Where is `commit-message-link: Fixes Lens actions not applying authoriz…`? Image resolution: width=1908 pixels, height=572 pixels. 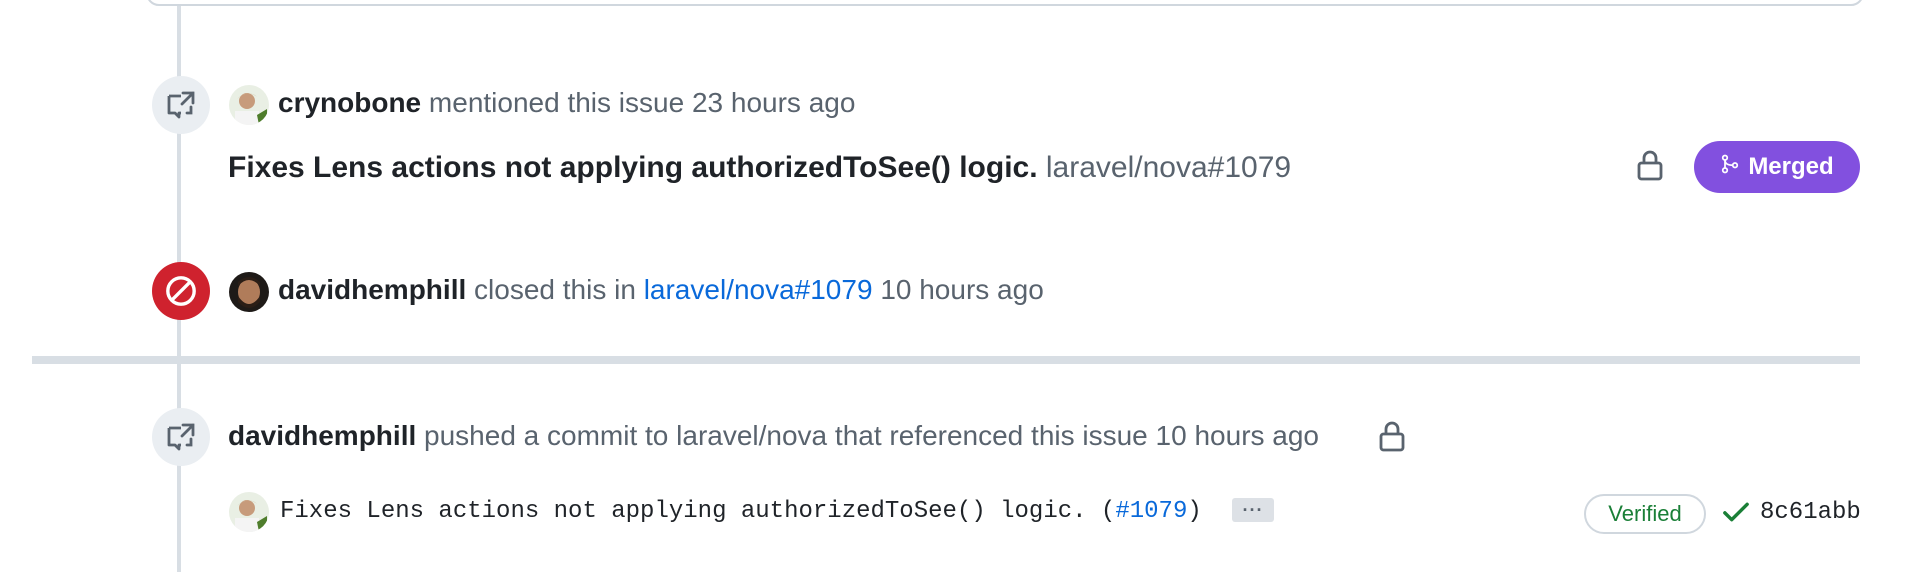
commit-message-link: Fixes Lens actions not applying authoriz… is located at coordinates (697, 511).